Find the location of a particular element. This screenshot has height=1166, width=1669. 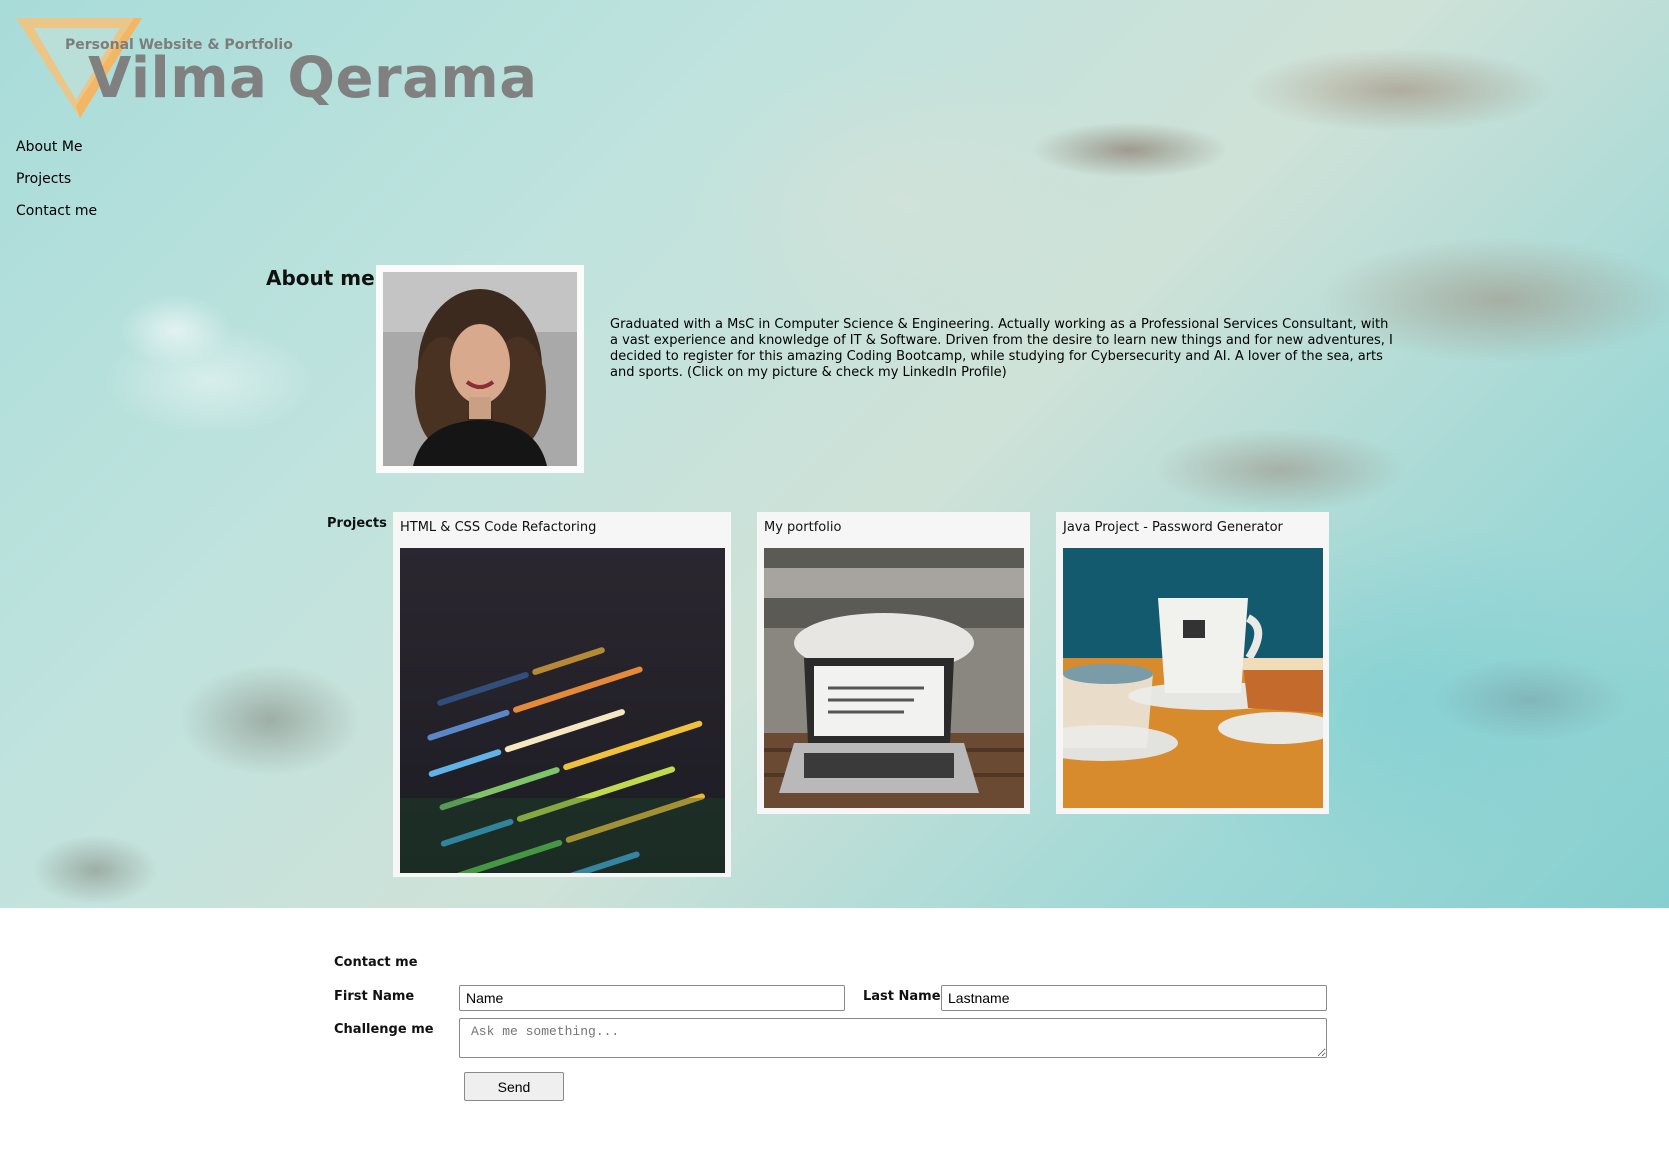

profile-photo is located at coordinates (480, 369).